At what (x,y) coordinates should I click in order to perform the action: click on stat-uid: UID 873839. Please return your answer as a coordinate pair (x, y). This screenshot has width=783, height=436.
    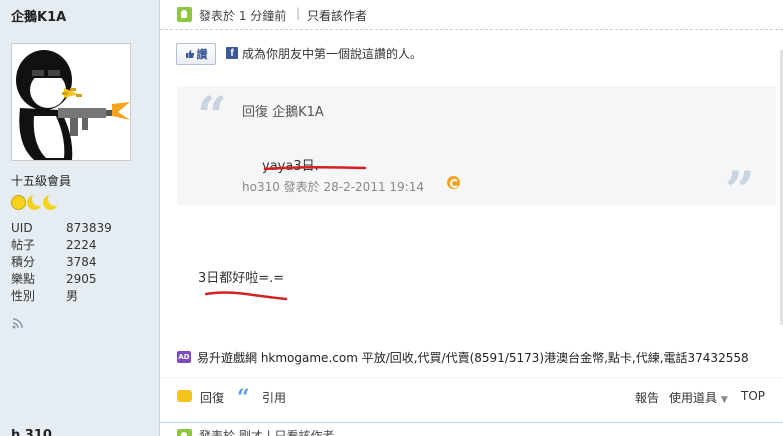
    Looking at the image, I should click on (61, 227).